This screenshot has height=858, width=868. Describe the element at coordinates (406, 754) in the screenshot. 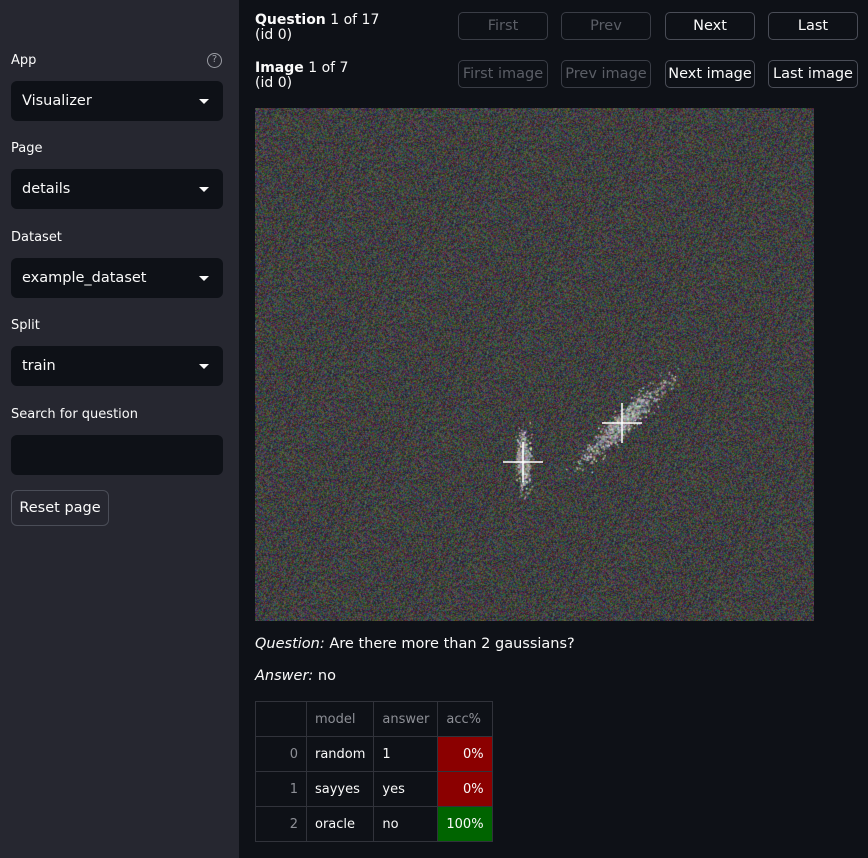

I see `answer-cell: 1` at that location.